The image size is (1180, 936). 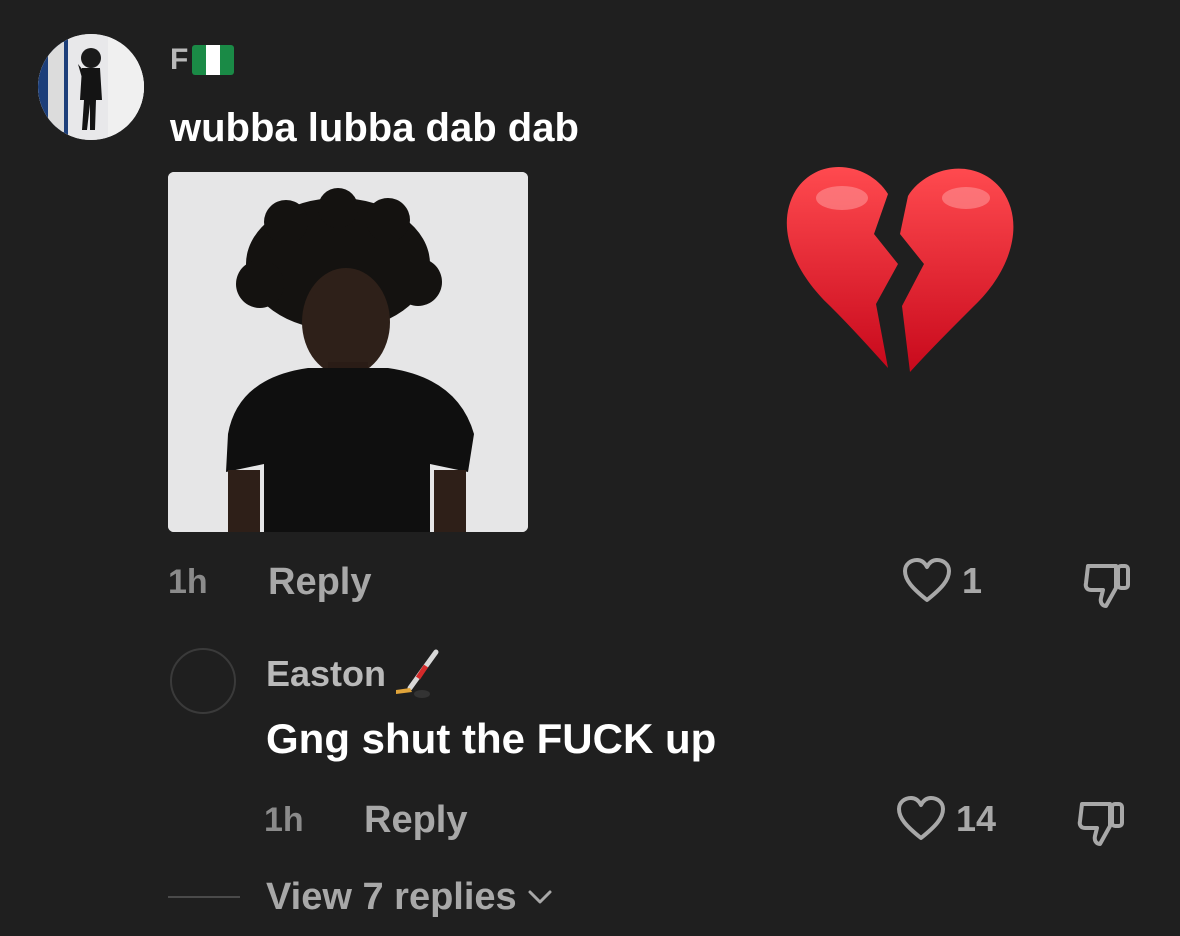 What do you see at coordinates (213, 60) in the screenshot?
I see `nigeria-flag-icon` at bounding box center [213, 60].